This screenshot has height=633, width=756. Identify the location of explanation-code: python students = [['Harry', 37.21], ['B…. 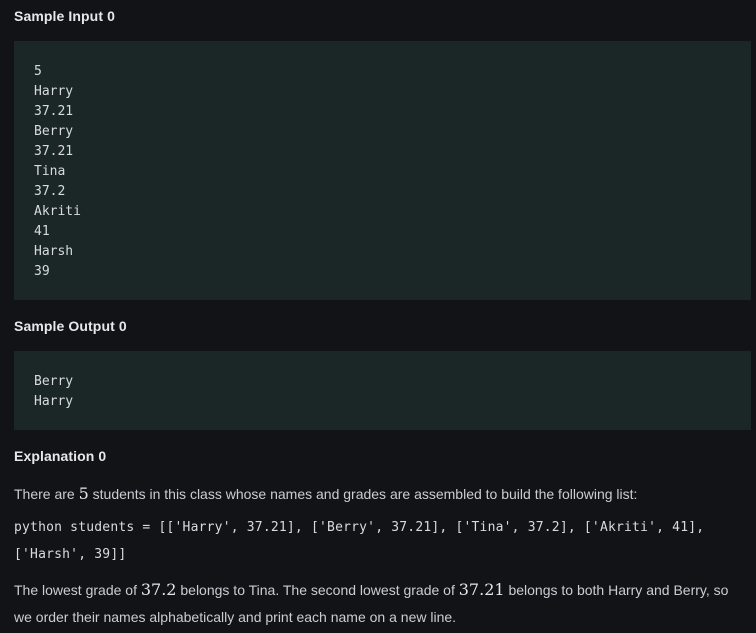
(381, 541).